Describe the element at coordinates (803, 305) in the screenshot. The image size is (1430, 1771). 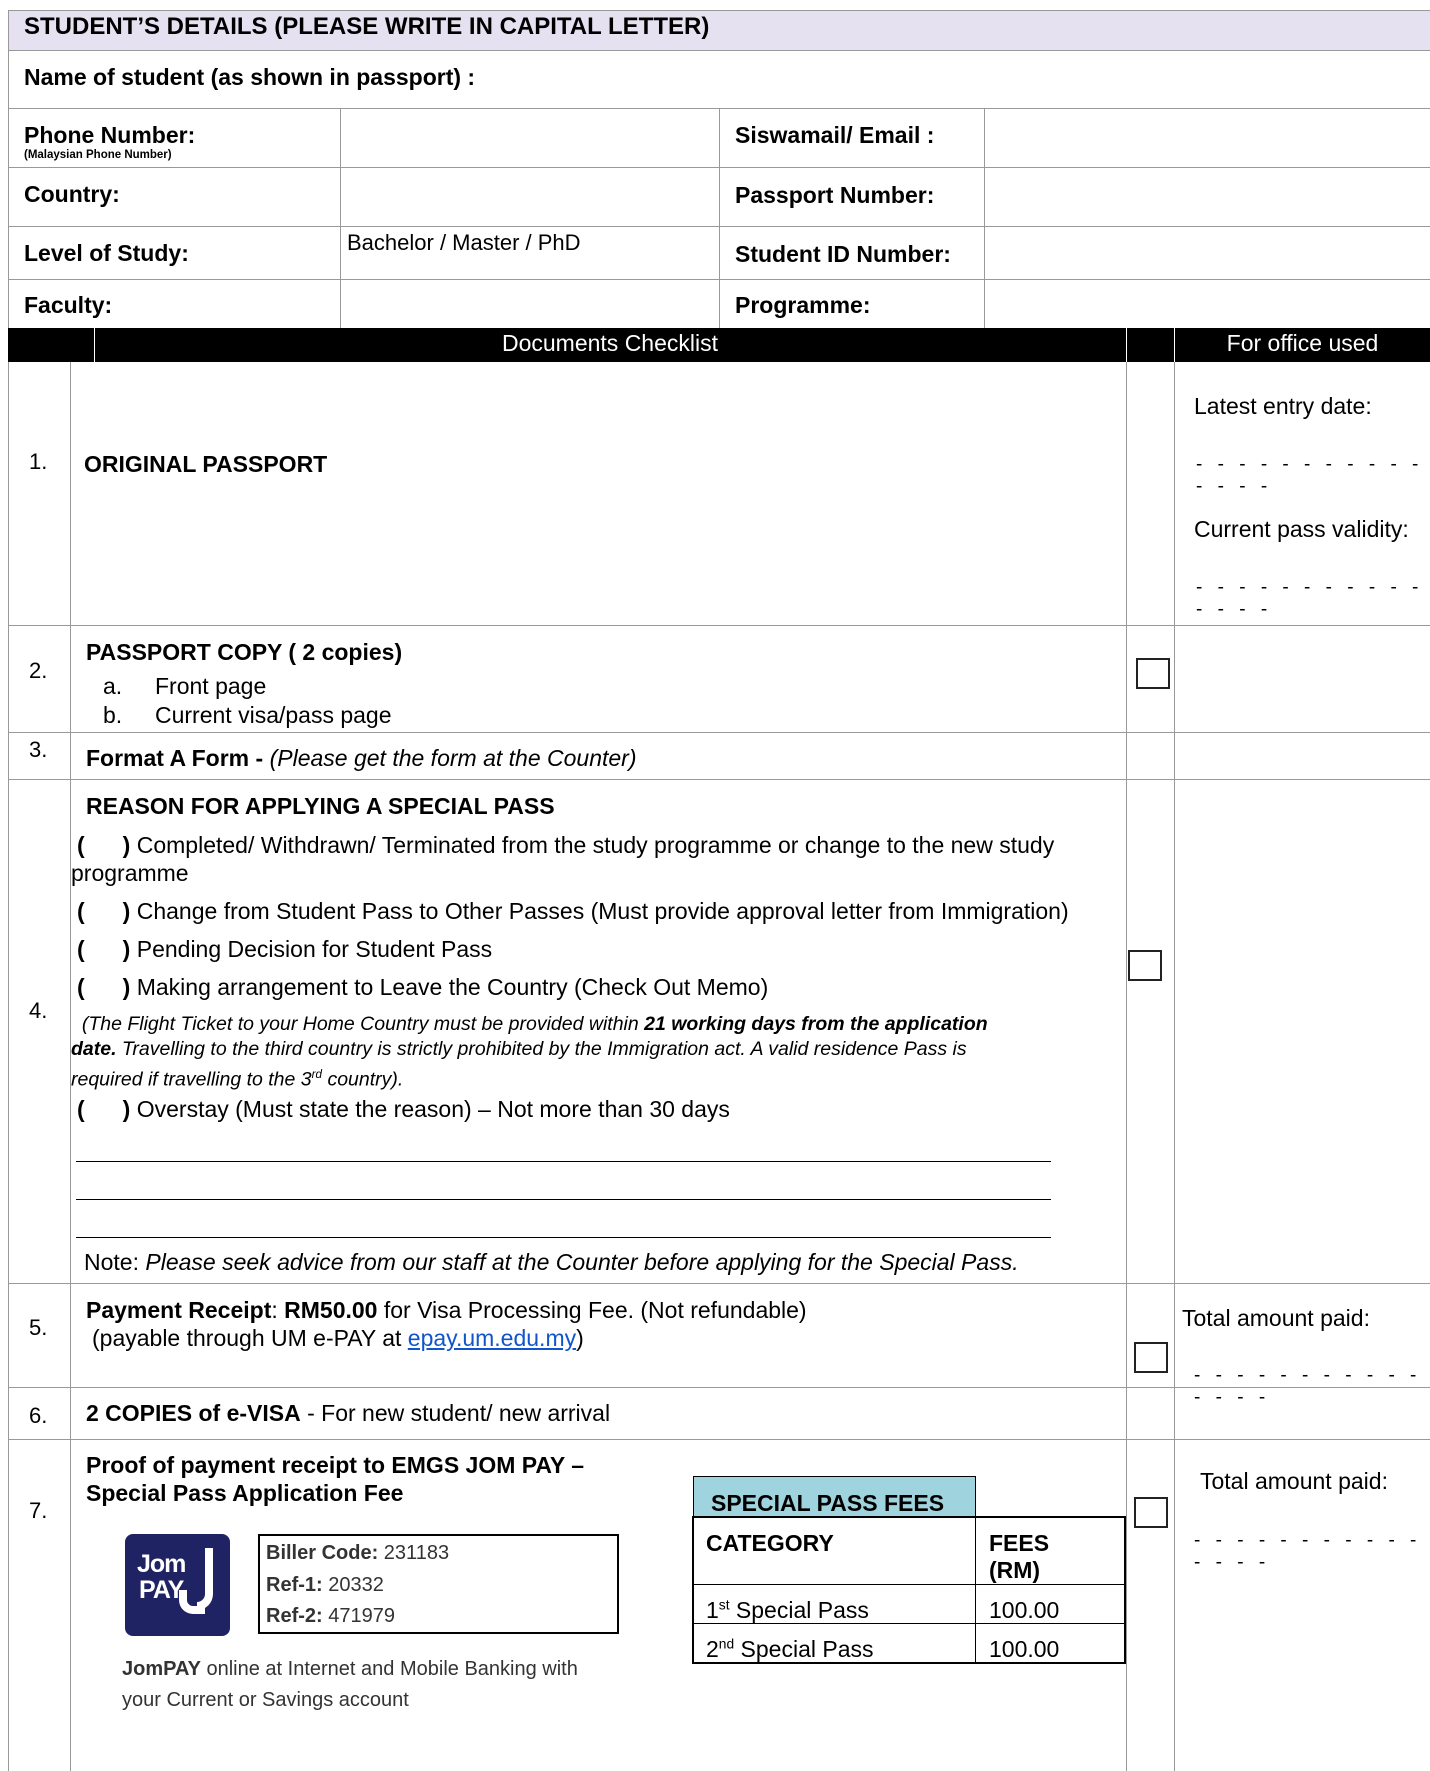
I see `programme-label: Programme:` at that location.